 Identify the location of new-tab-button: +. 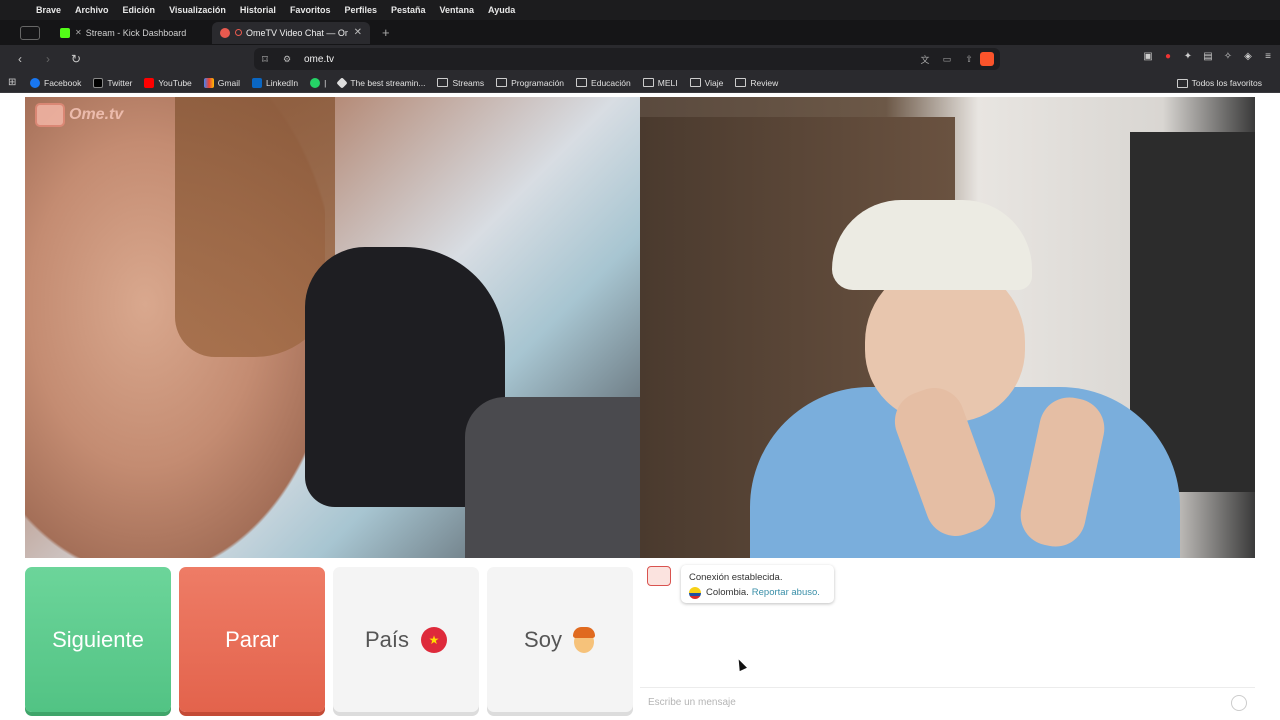
(386, 32).